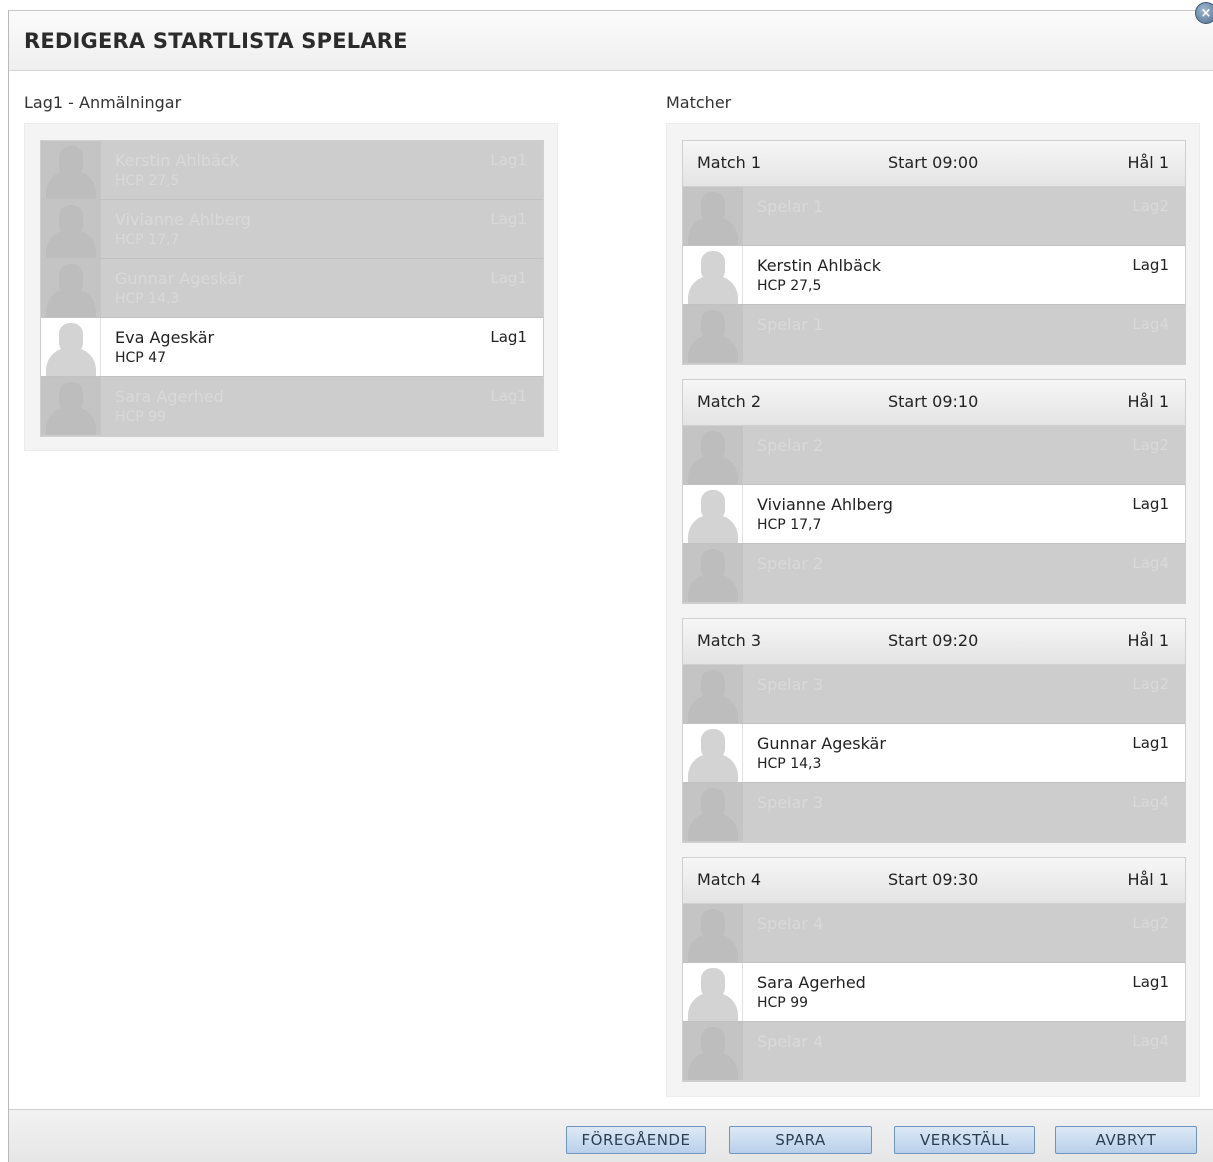 The height and width of the screenshot is (1162, 1213). Describe the element at coordinates (789, 525) in the screenshot. I see `player-hcp: HCP 17,7` at that location.